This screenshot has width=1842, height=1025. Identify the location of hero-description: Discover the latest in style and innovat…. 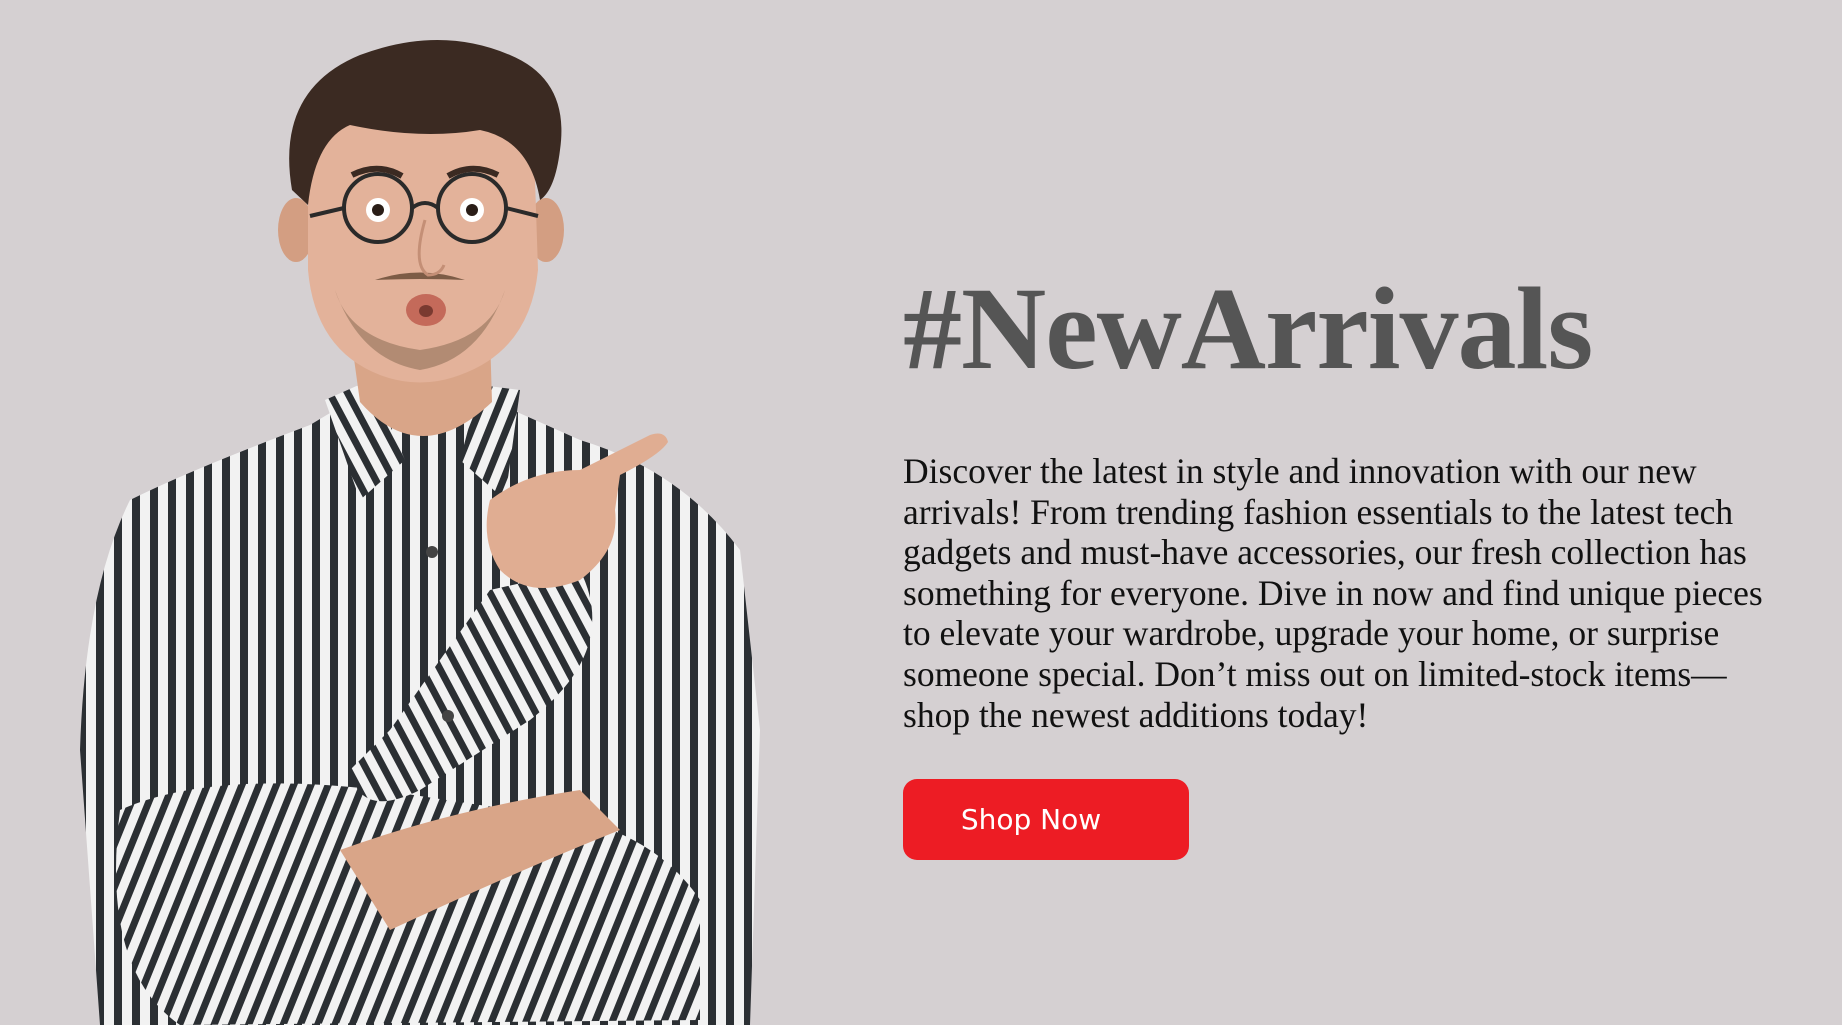
(1333, 593).